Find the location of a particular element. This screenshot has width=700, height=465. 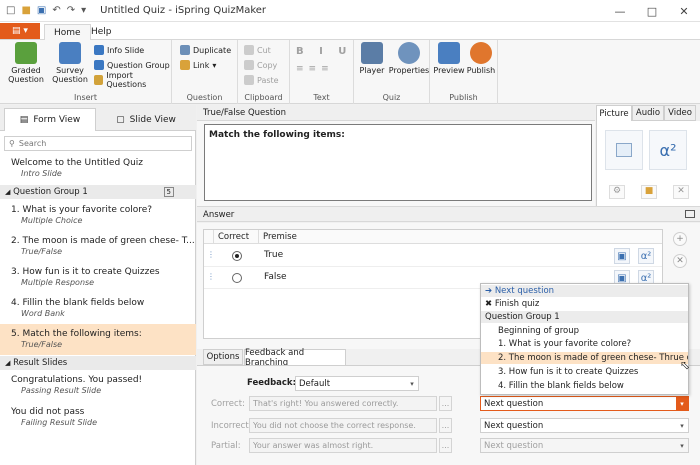

option-beginning-of-group: Beginning of group is located at coordinates (584, 331).